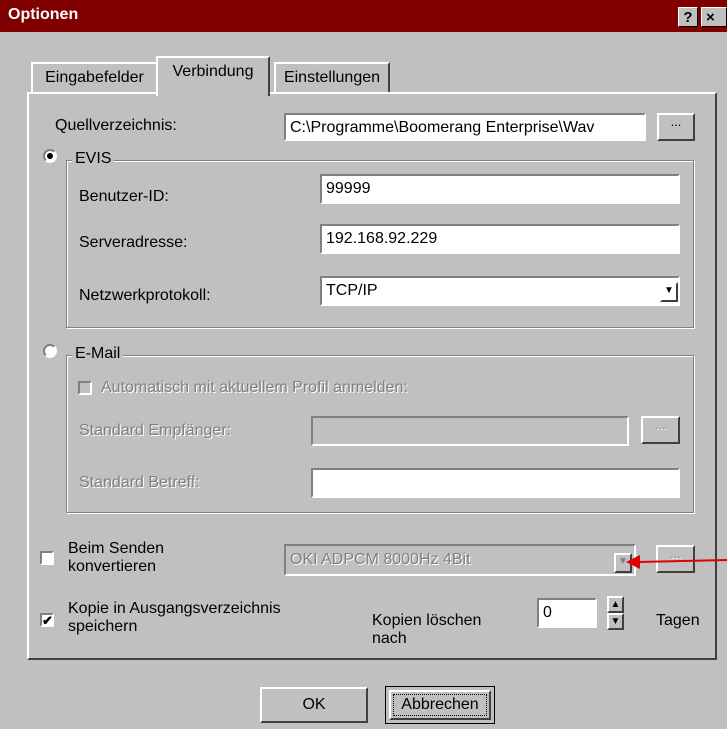 The width and height of the screenshot is (727, 729). I want to click on format-select: OKI ADPCM 8000Hz 4Bit, so click(460, 560).